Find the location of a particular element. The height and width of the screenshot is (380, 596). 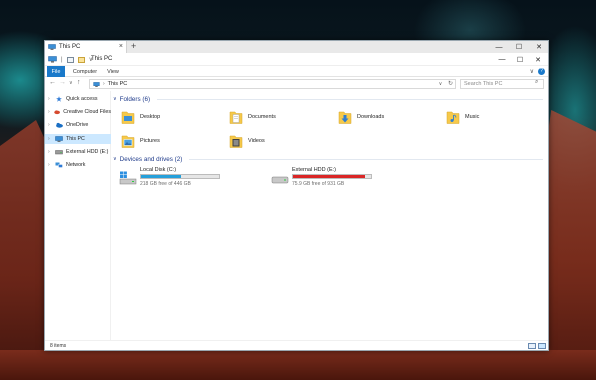

breadcrumb-this-pc: This PC is located at coordinates (118, 84).